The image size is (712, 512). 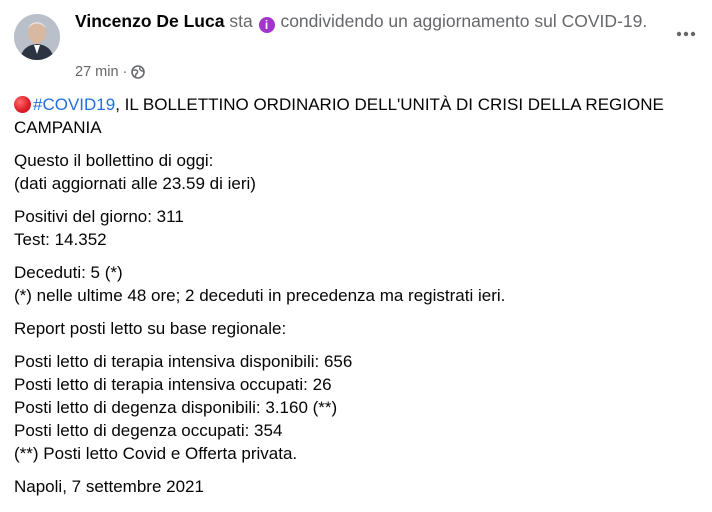 What do you see at coordinates (354, 228) in the screenshot?
I see `bulletin-paragraph: Positivi del giorno: 311 Test: 14.352` at bounding box center [354, 228].